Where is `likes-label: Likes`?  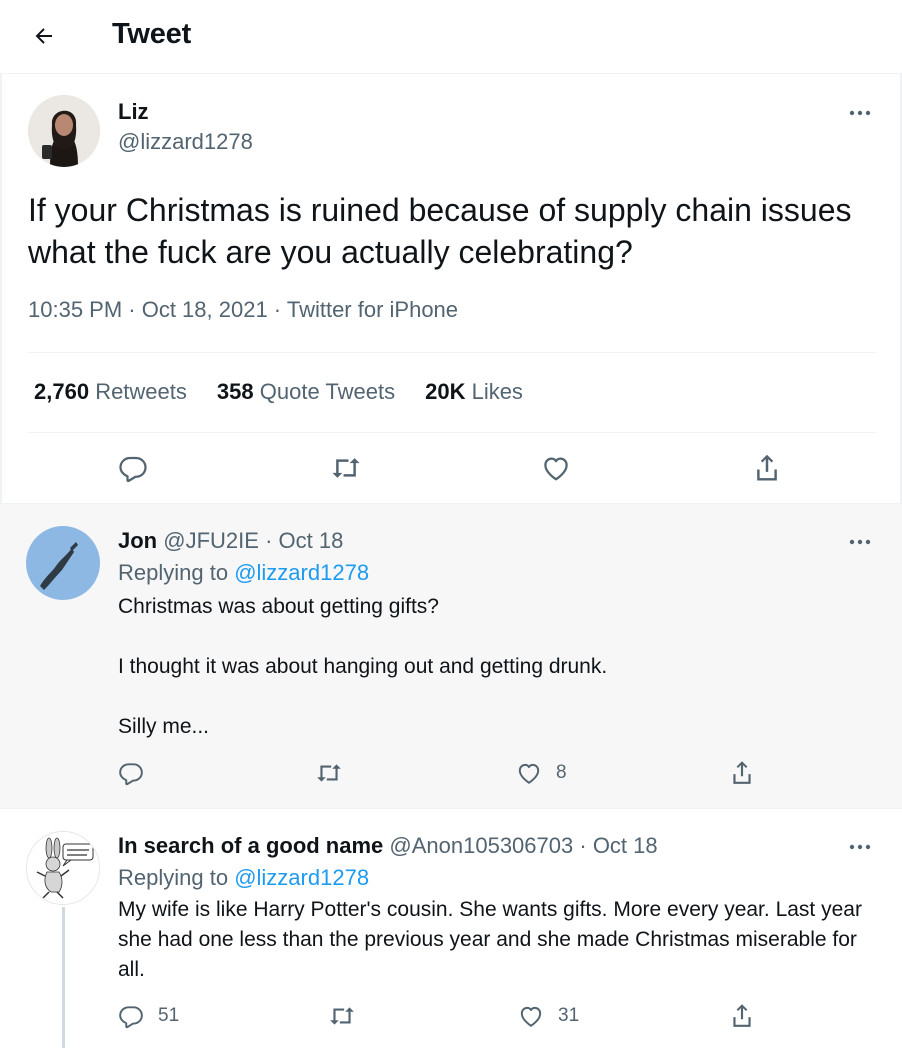
likes-label: Likes is located at coordinates (497, 391).